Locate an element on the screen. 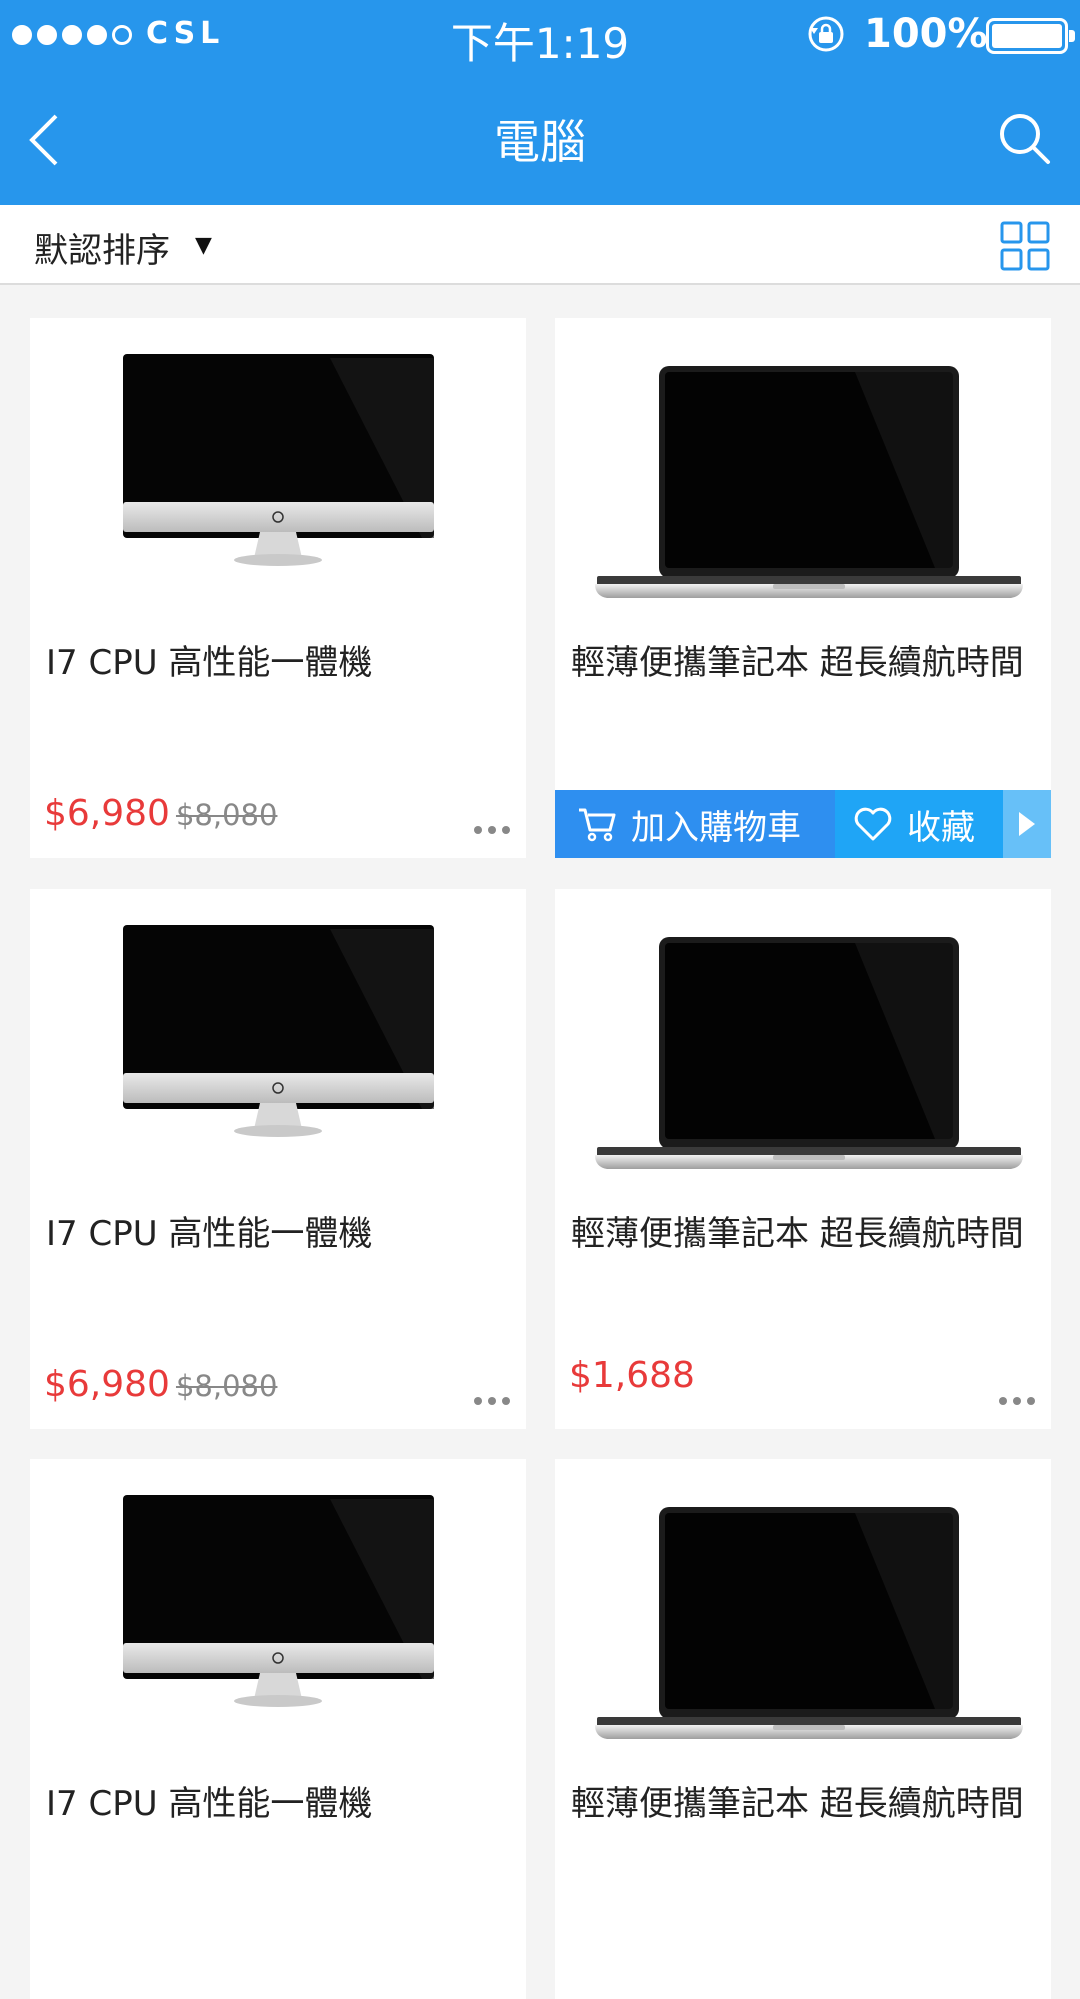 The height and width of the screenshot is (1999, 1080). cart-icon is located at coordinates (597, 825).